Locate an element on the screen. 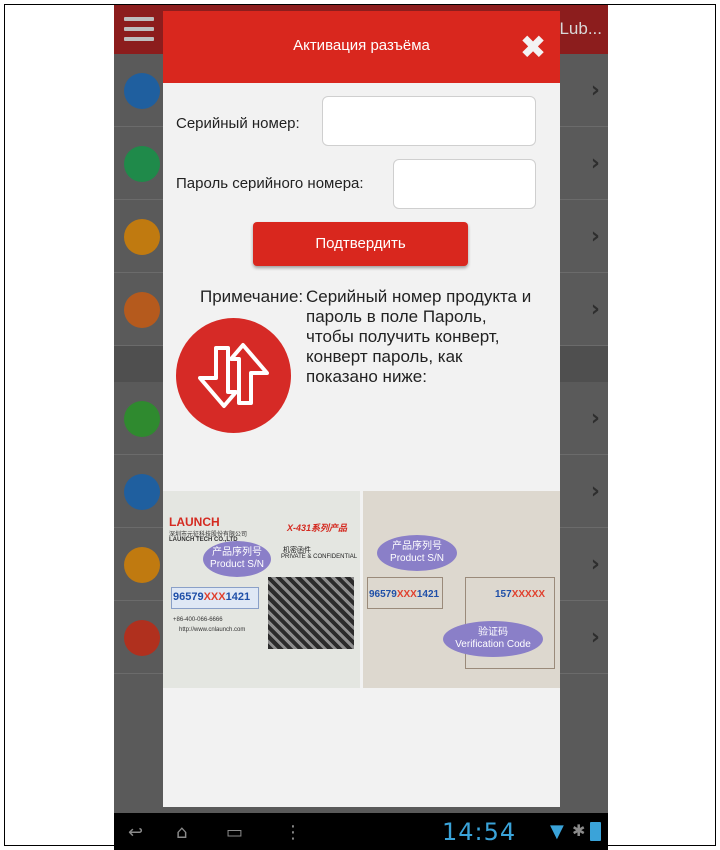  arrows-logo-icon is located at coordinates (233, 375).